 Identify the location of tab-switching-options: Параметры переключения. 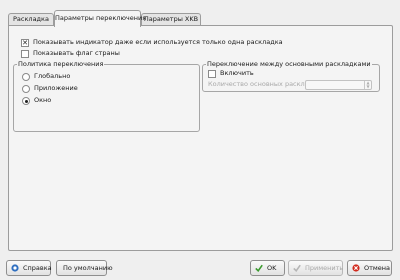
(100, 18).